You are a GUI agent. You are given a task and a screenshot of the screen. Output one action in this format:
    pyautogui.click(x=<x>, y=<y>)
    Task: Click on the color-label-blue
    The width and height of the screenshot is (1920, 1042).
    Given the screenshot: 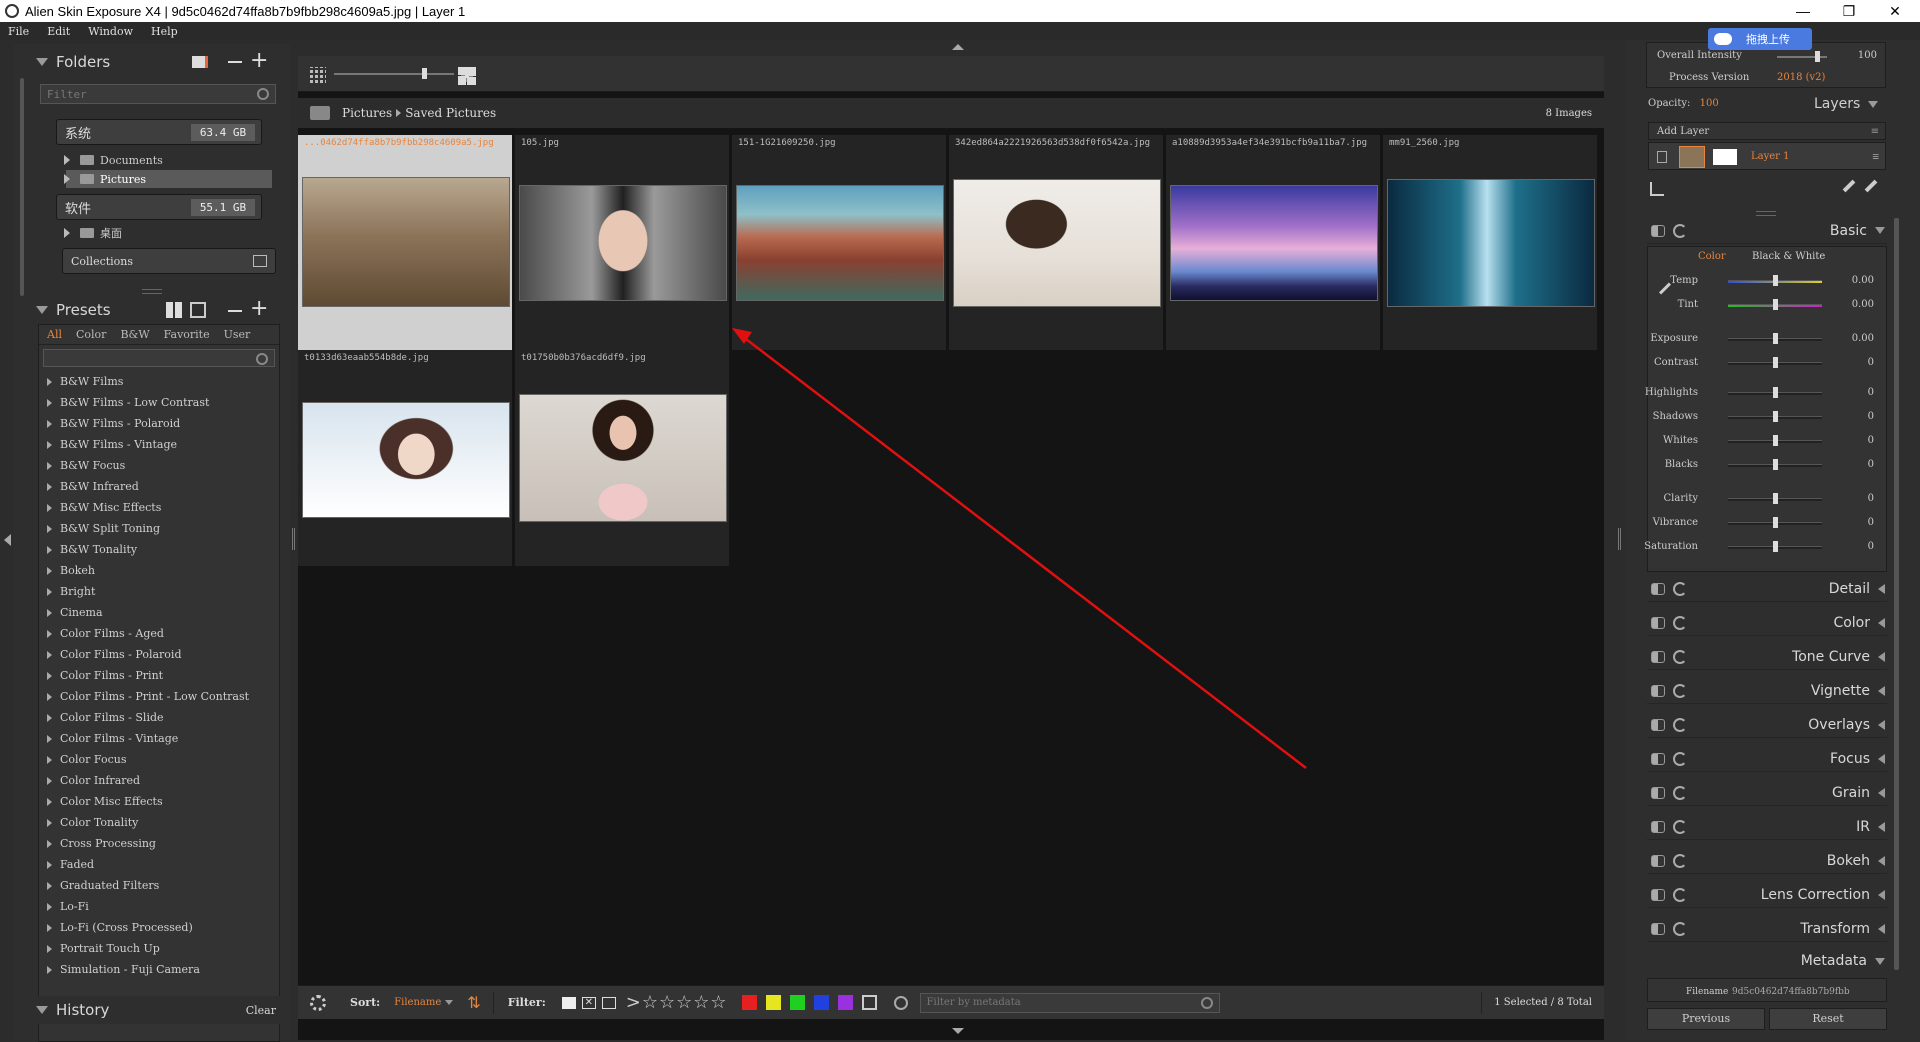 What is the action you would take?
    pyautogui.click(x=821, y=1002)
    